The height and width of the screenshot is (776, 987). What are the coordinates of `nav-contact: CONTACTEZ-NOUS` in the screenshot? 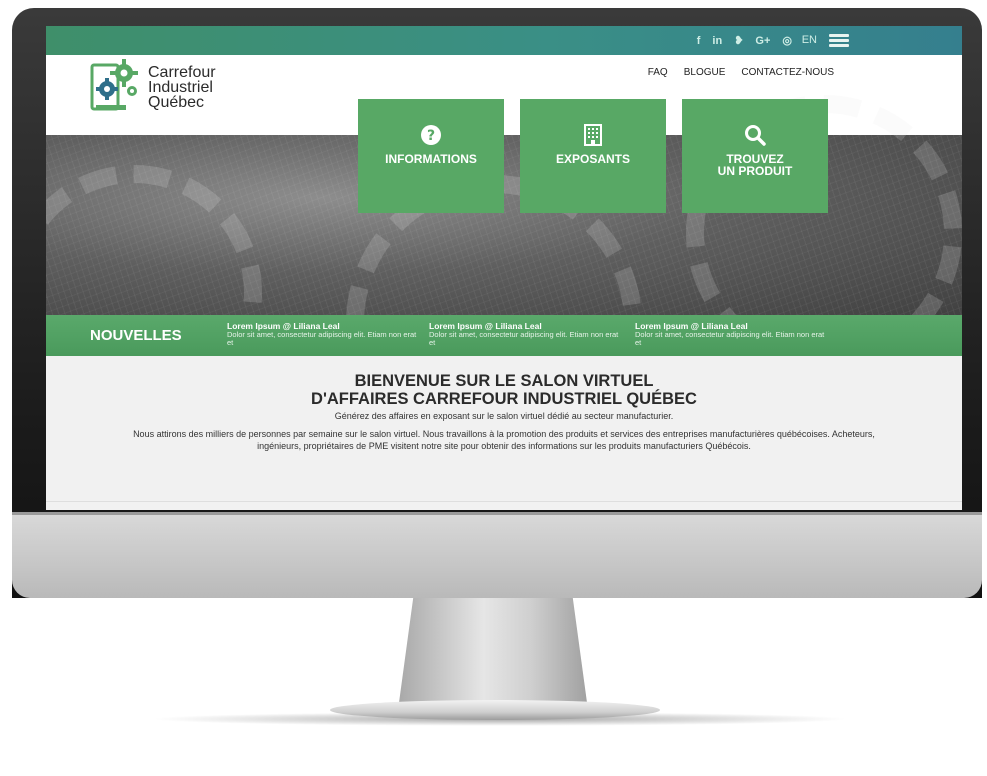 It's located at (787, 72).